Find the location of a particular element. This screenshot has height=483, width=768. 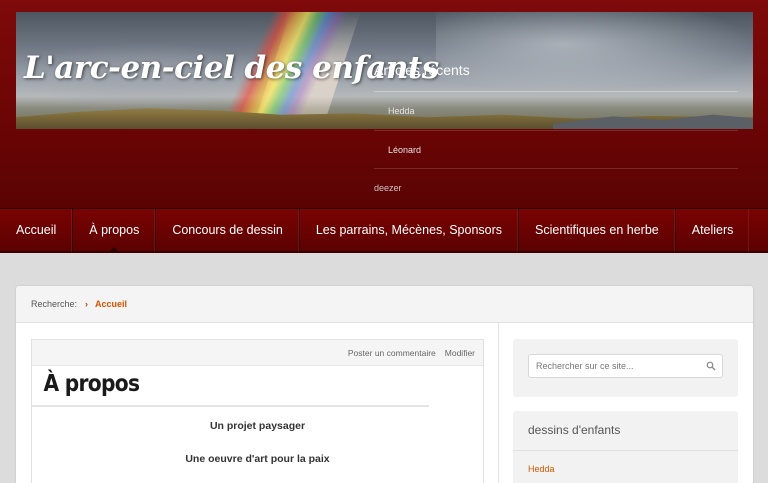

page-title: À propos is located at coordinates (230, 386).